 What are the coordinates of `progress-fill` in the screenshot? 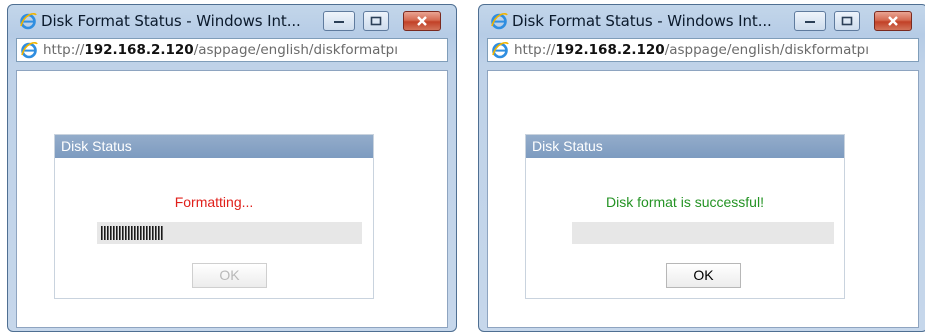 It's located at (132, 233).